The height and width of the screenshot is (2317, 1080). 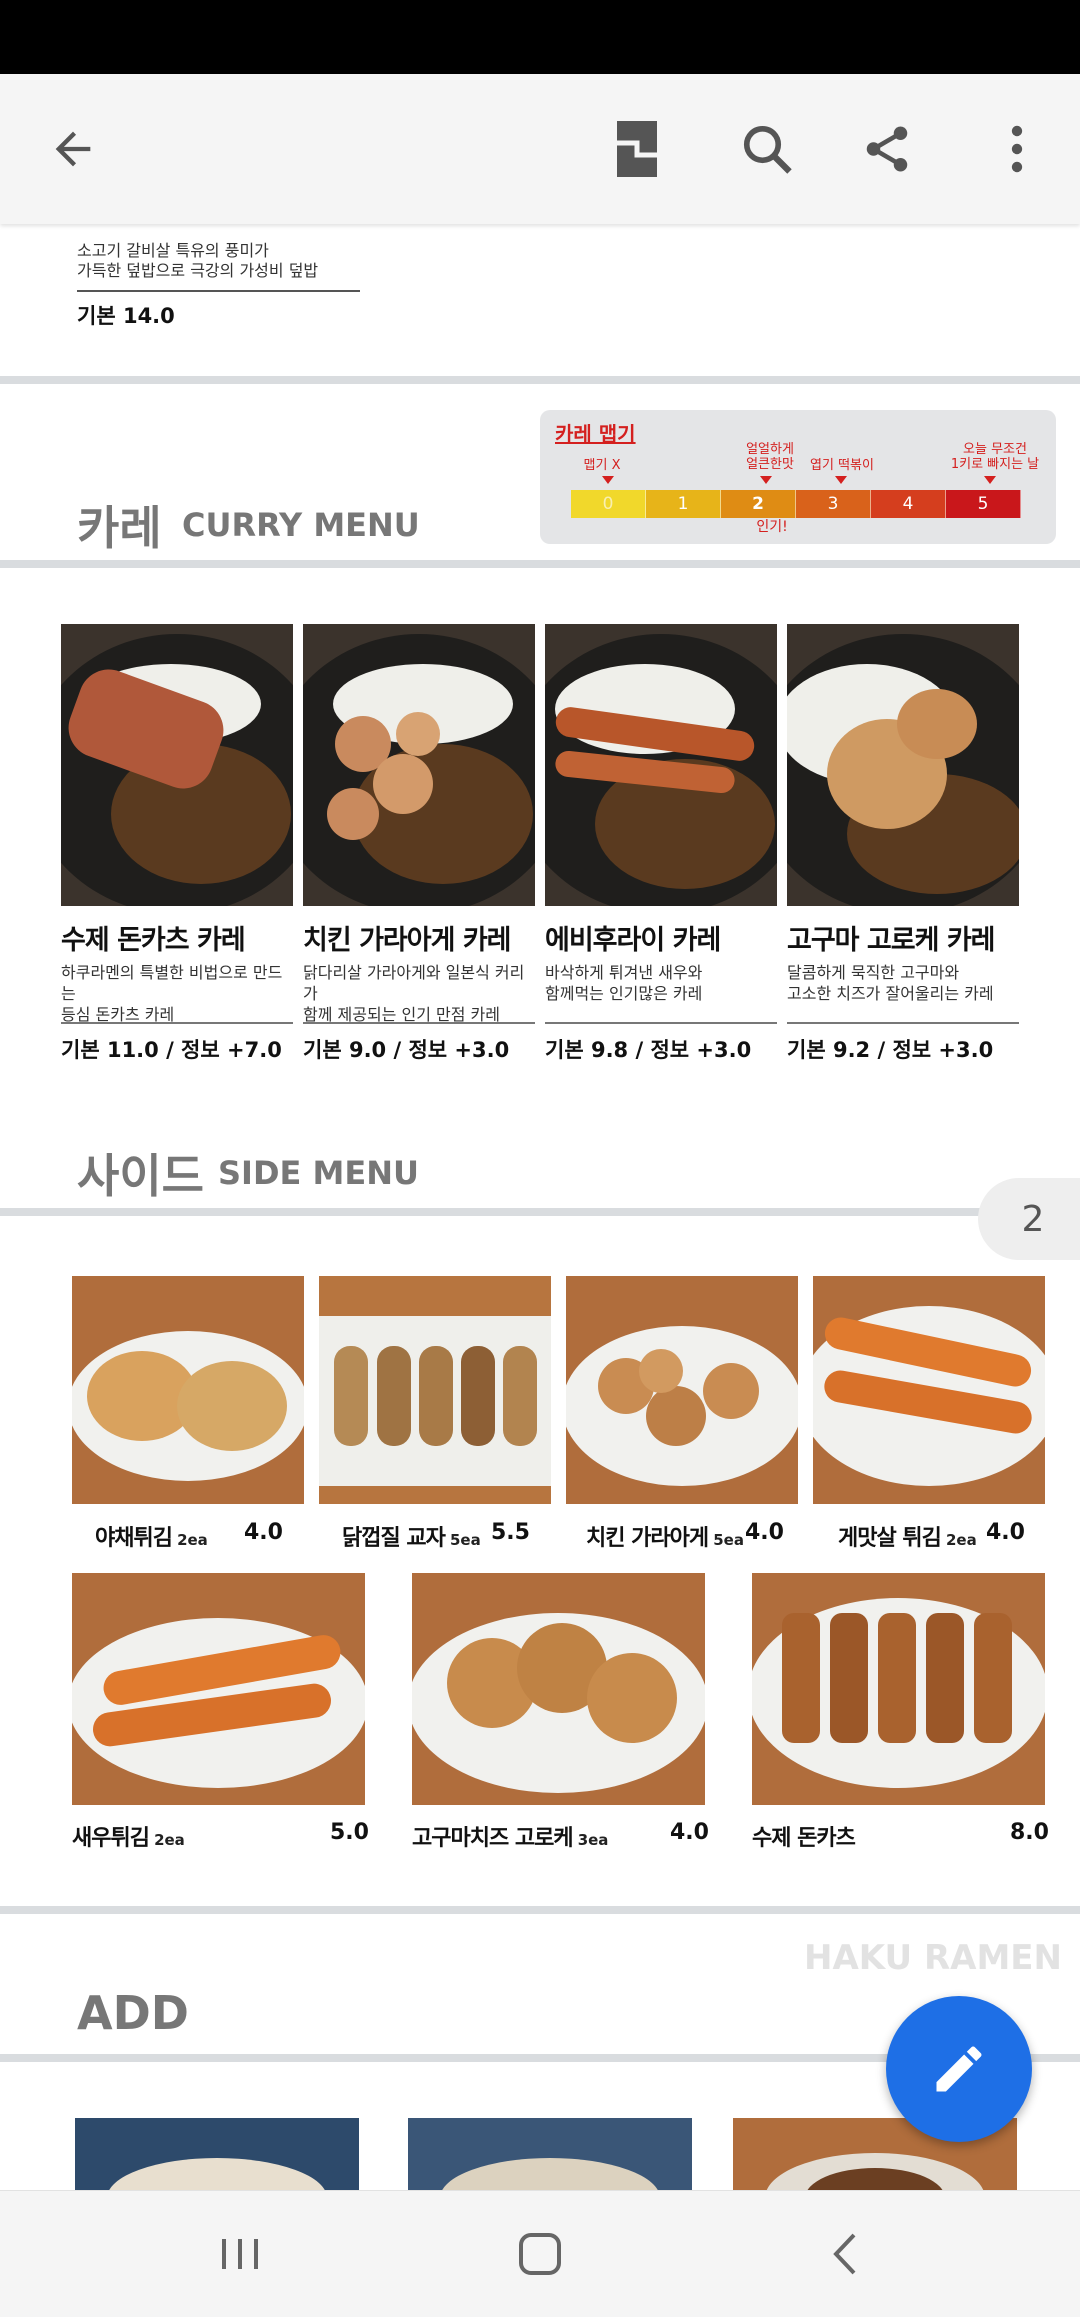 What do you see at coordinates (842, 465) in the screenshot?
I see `spice-label-3: 엽기 떡볶이` at bounding box center [842, 465].